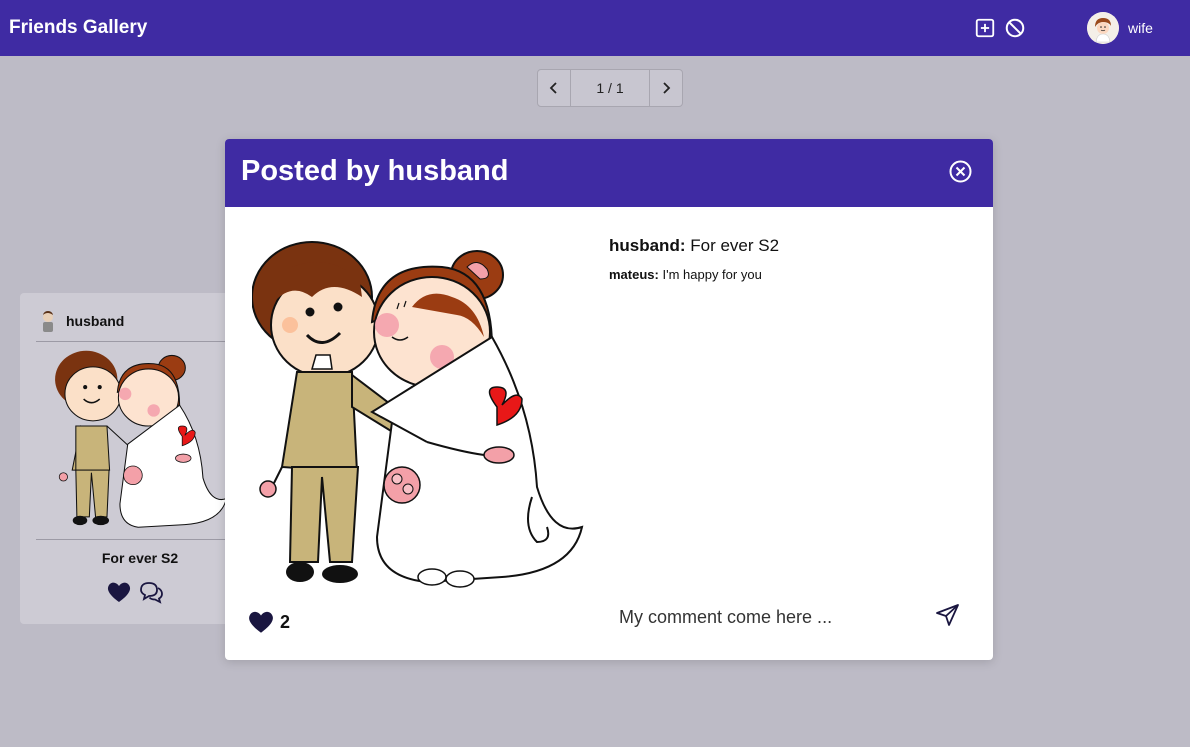 This screenshot has height=747, width=1190. I want to click on comment-item: husband: For ever S2, so click(789, 246).